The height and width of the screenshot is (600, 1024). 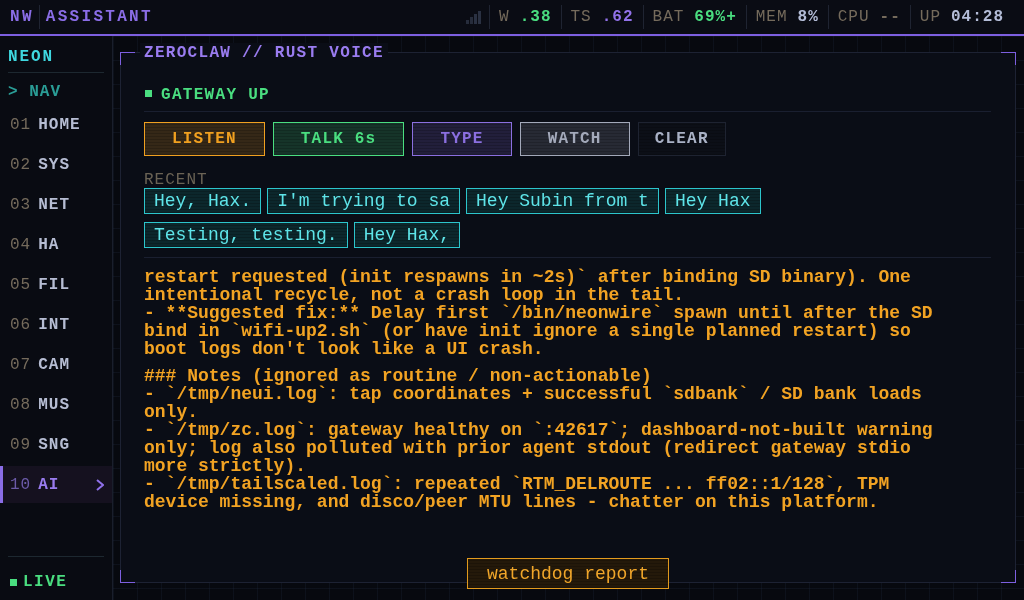 What do you see at coordinates (568, 573) in the screenshot?
I see `watchdog-report-button: watchdog report` at bounding box center [568, 573].